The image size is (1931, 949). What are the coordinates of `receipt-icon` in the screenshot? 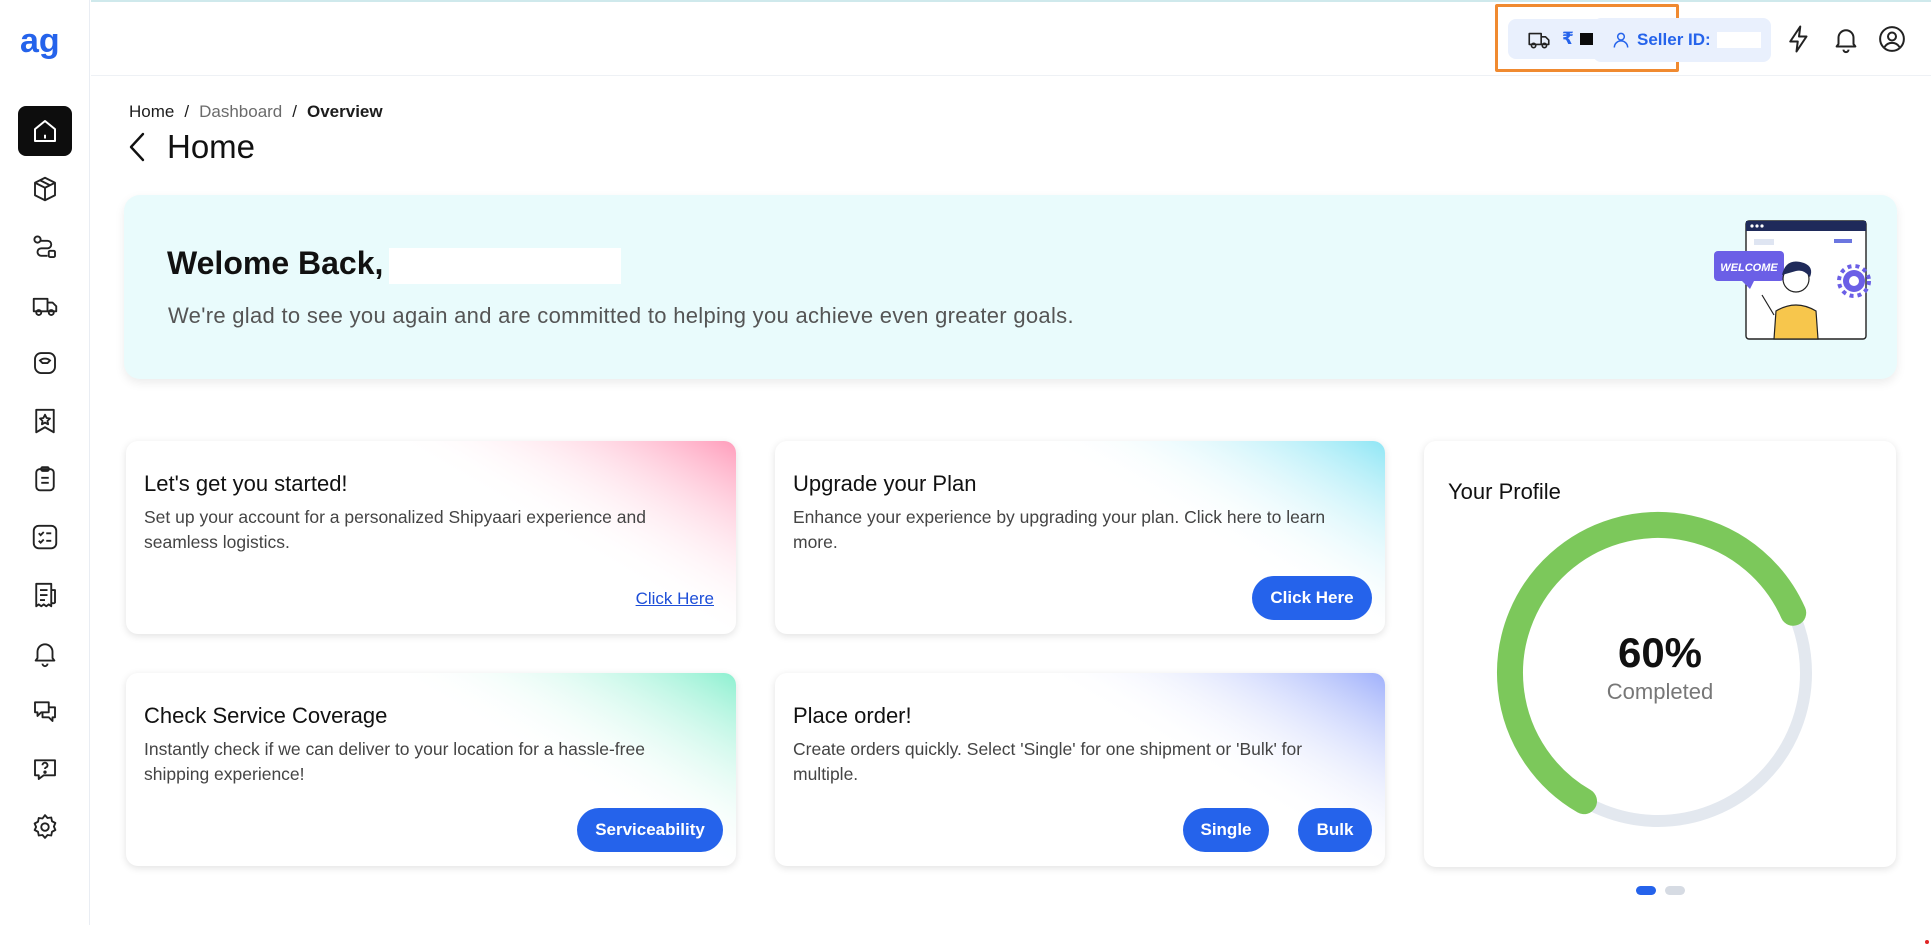 It's located at (45, 595).